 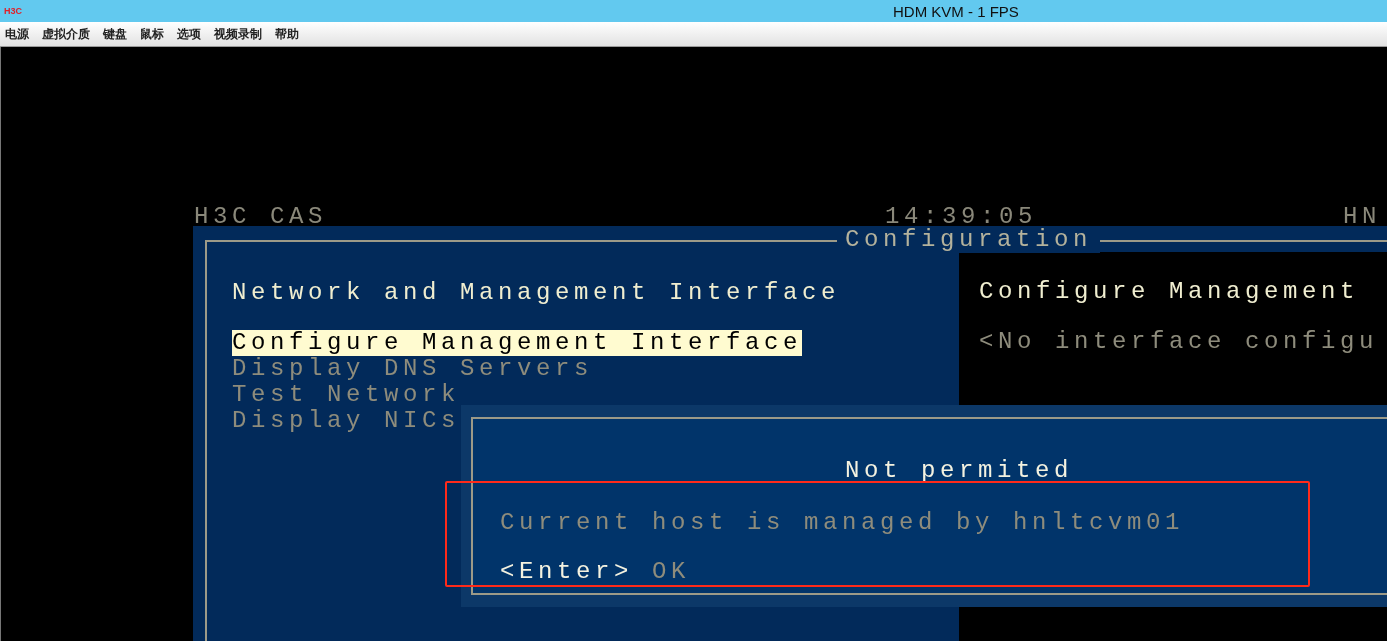 What do you see at coordinates (287, 34) in the screenshot?
I see `menu-item: 帮助` at bounding box center [287, 34].